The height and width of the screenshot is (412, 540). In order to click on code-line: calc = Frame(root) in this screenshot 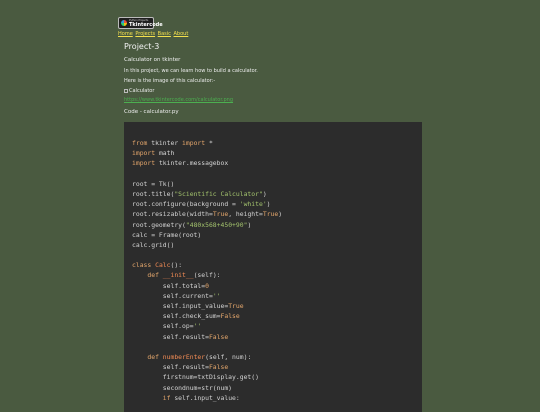, I will do `click(167, 234)`.